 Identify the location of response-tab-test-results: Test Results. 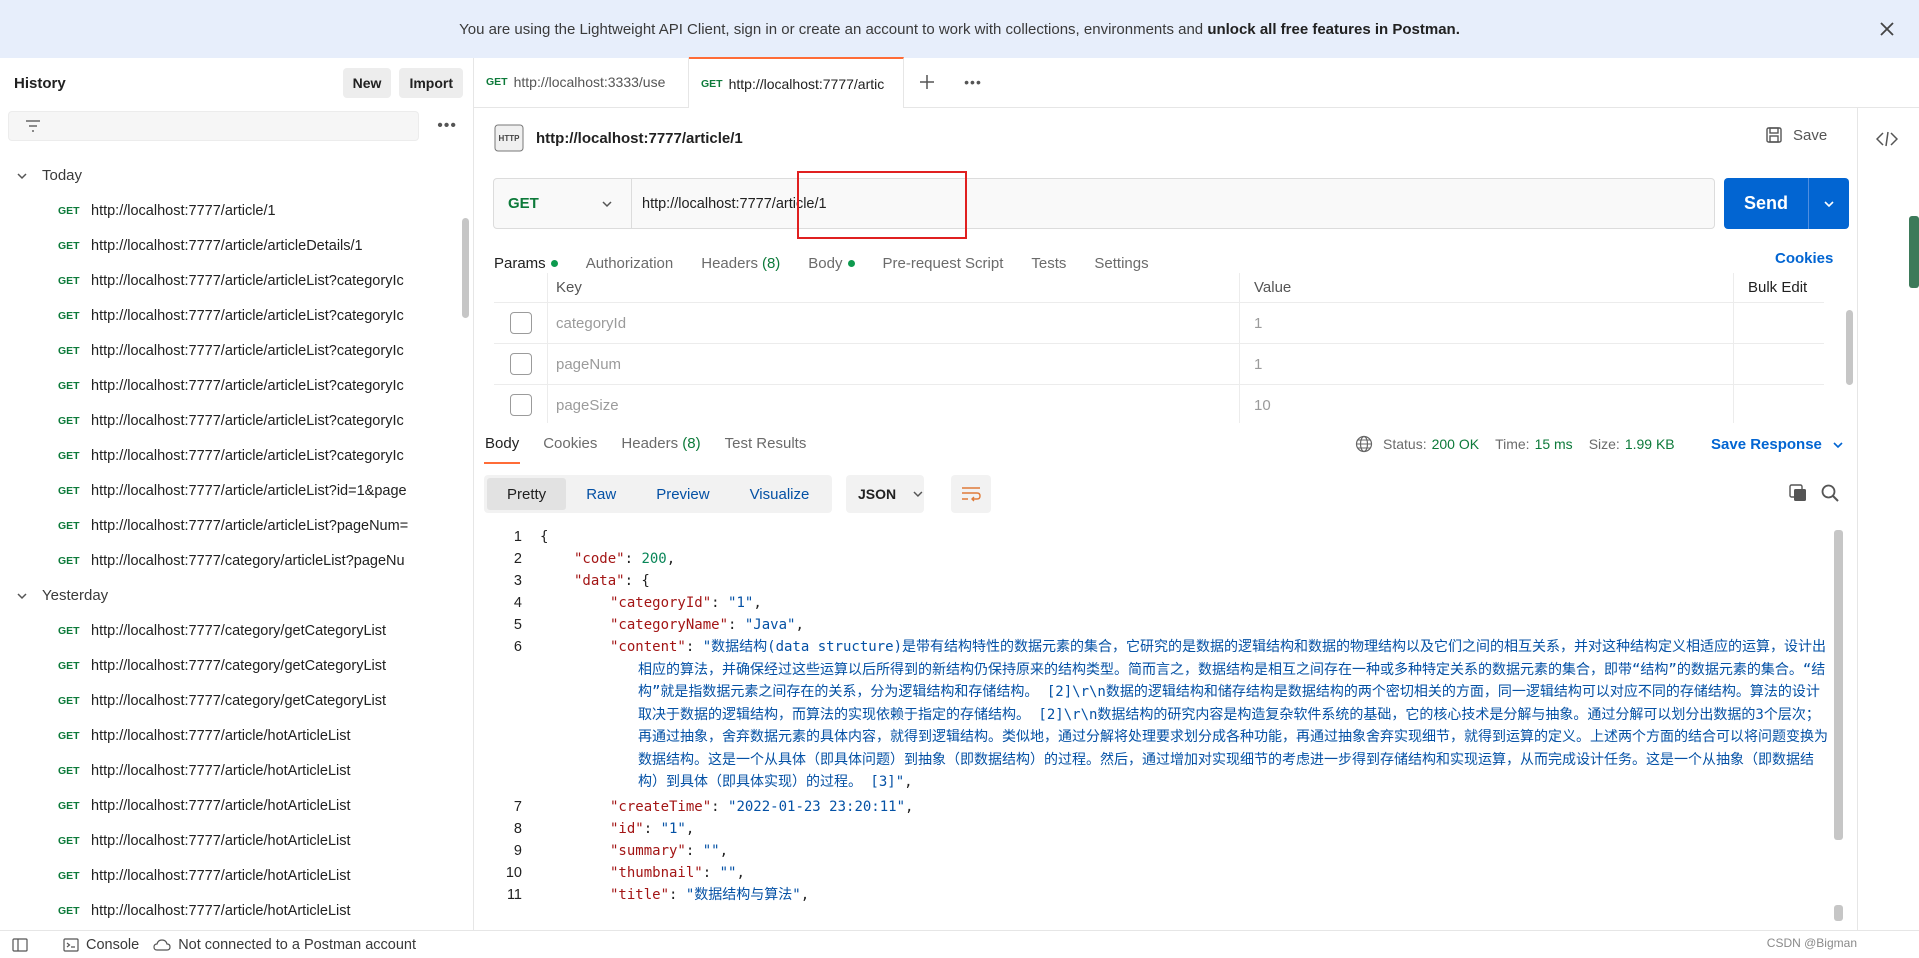
(766, 446).